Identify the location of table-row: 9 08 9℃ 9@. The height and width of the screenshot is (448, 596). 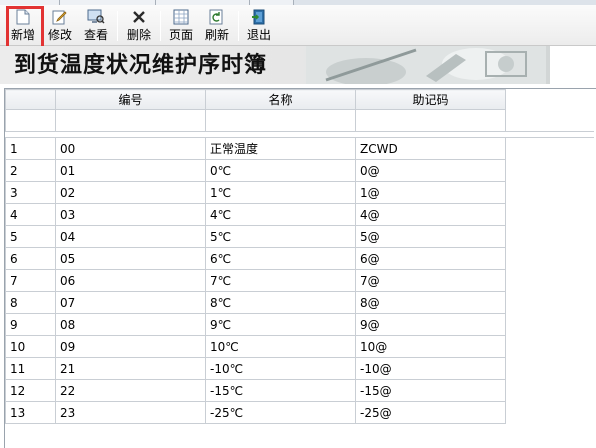
(299, 324).